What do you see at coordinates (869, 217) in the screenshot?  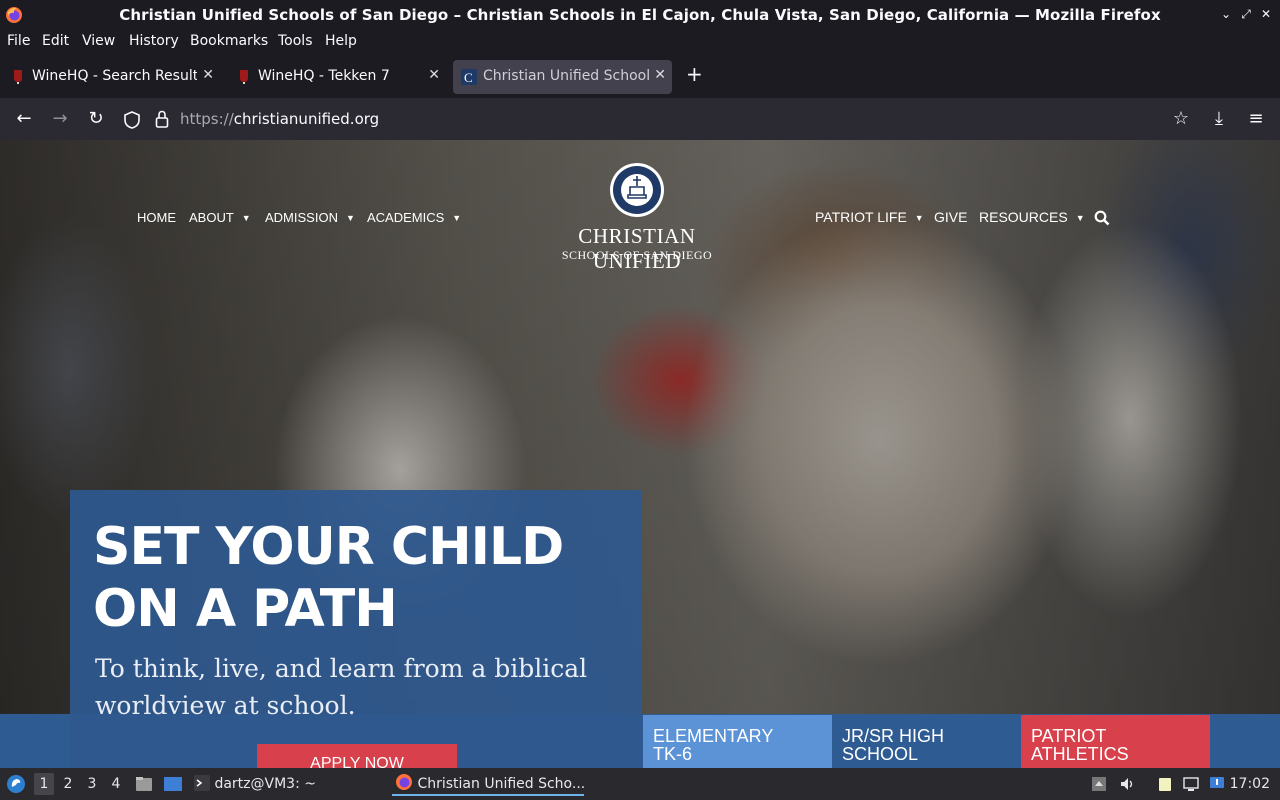 I see `nav-patriot-life: PATRIOT LIFE ▼` at bounding box center [869, 217].